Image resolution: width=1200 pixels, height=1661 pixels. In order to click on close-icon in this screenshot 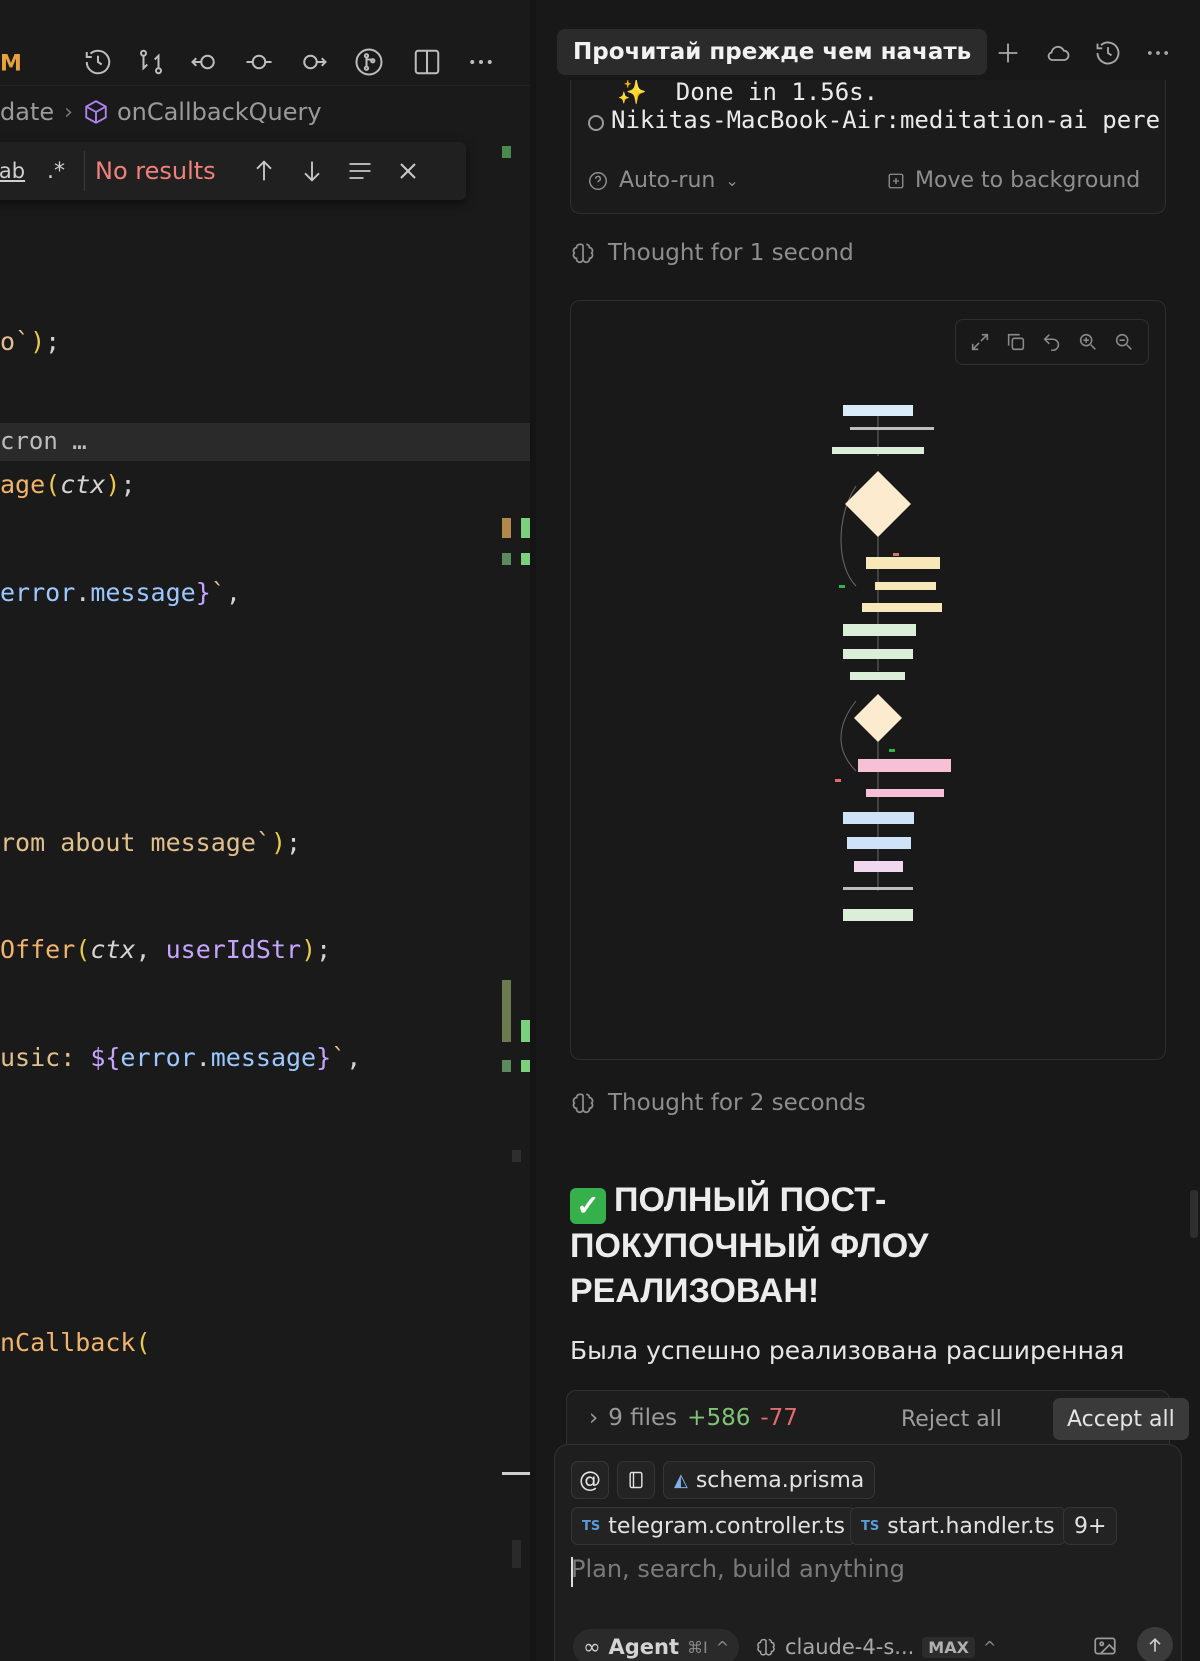, I will do `click(407, 171)`.